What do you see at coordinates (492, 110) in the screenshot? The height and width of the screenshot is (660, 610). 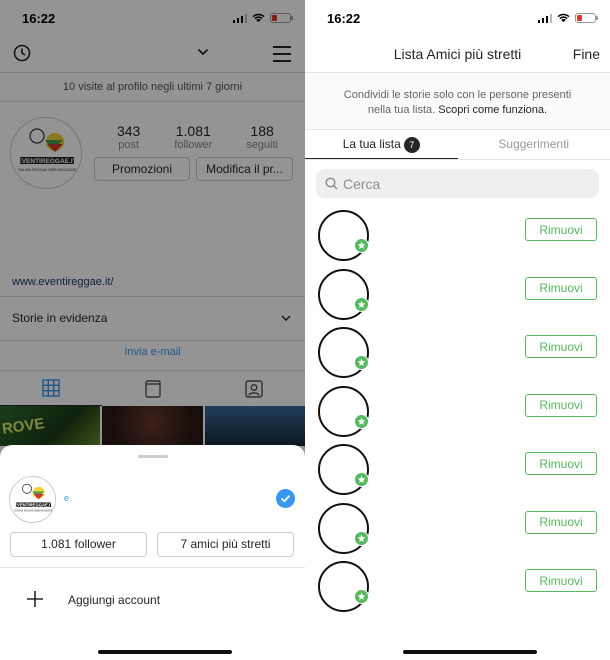 I see `learn-more-link: Scopri come funziona.` at bounding box center [492, 110].